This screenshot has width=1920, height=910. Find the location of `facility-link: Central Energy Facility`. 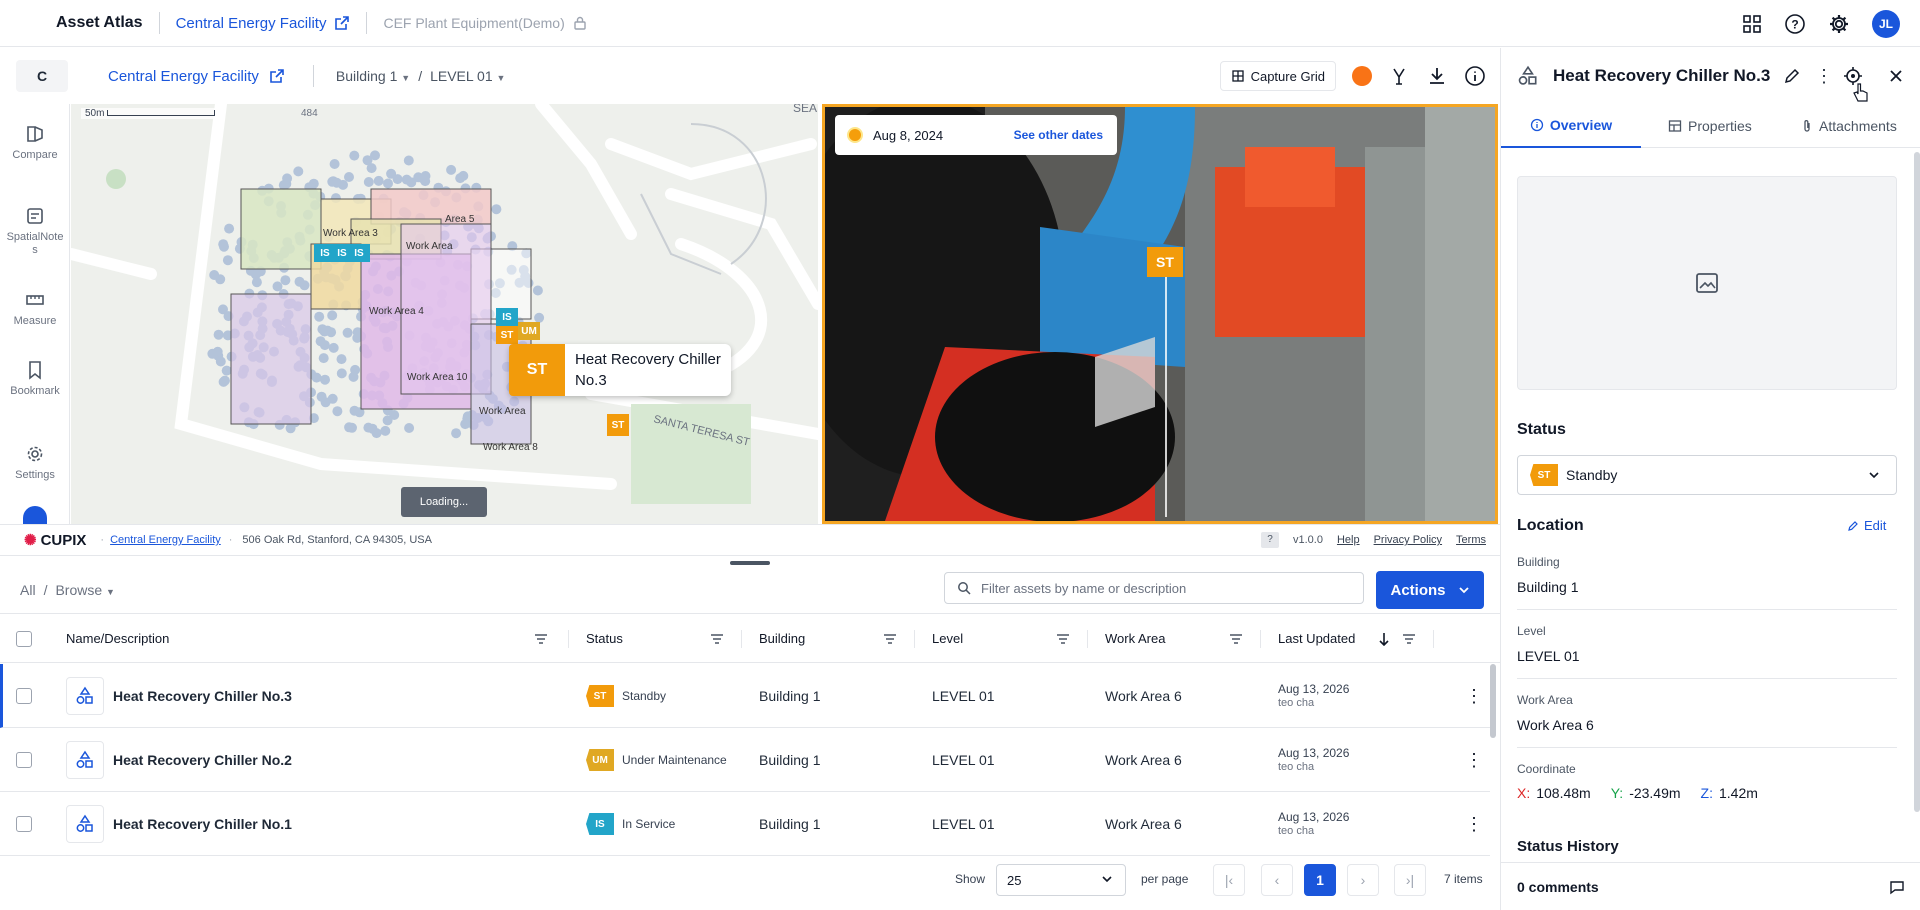

facility-link: Central Energy Facility is located at coordinates (263, 23).